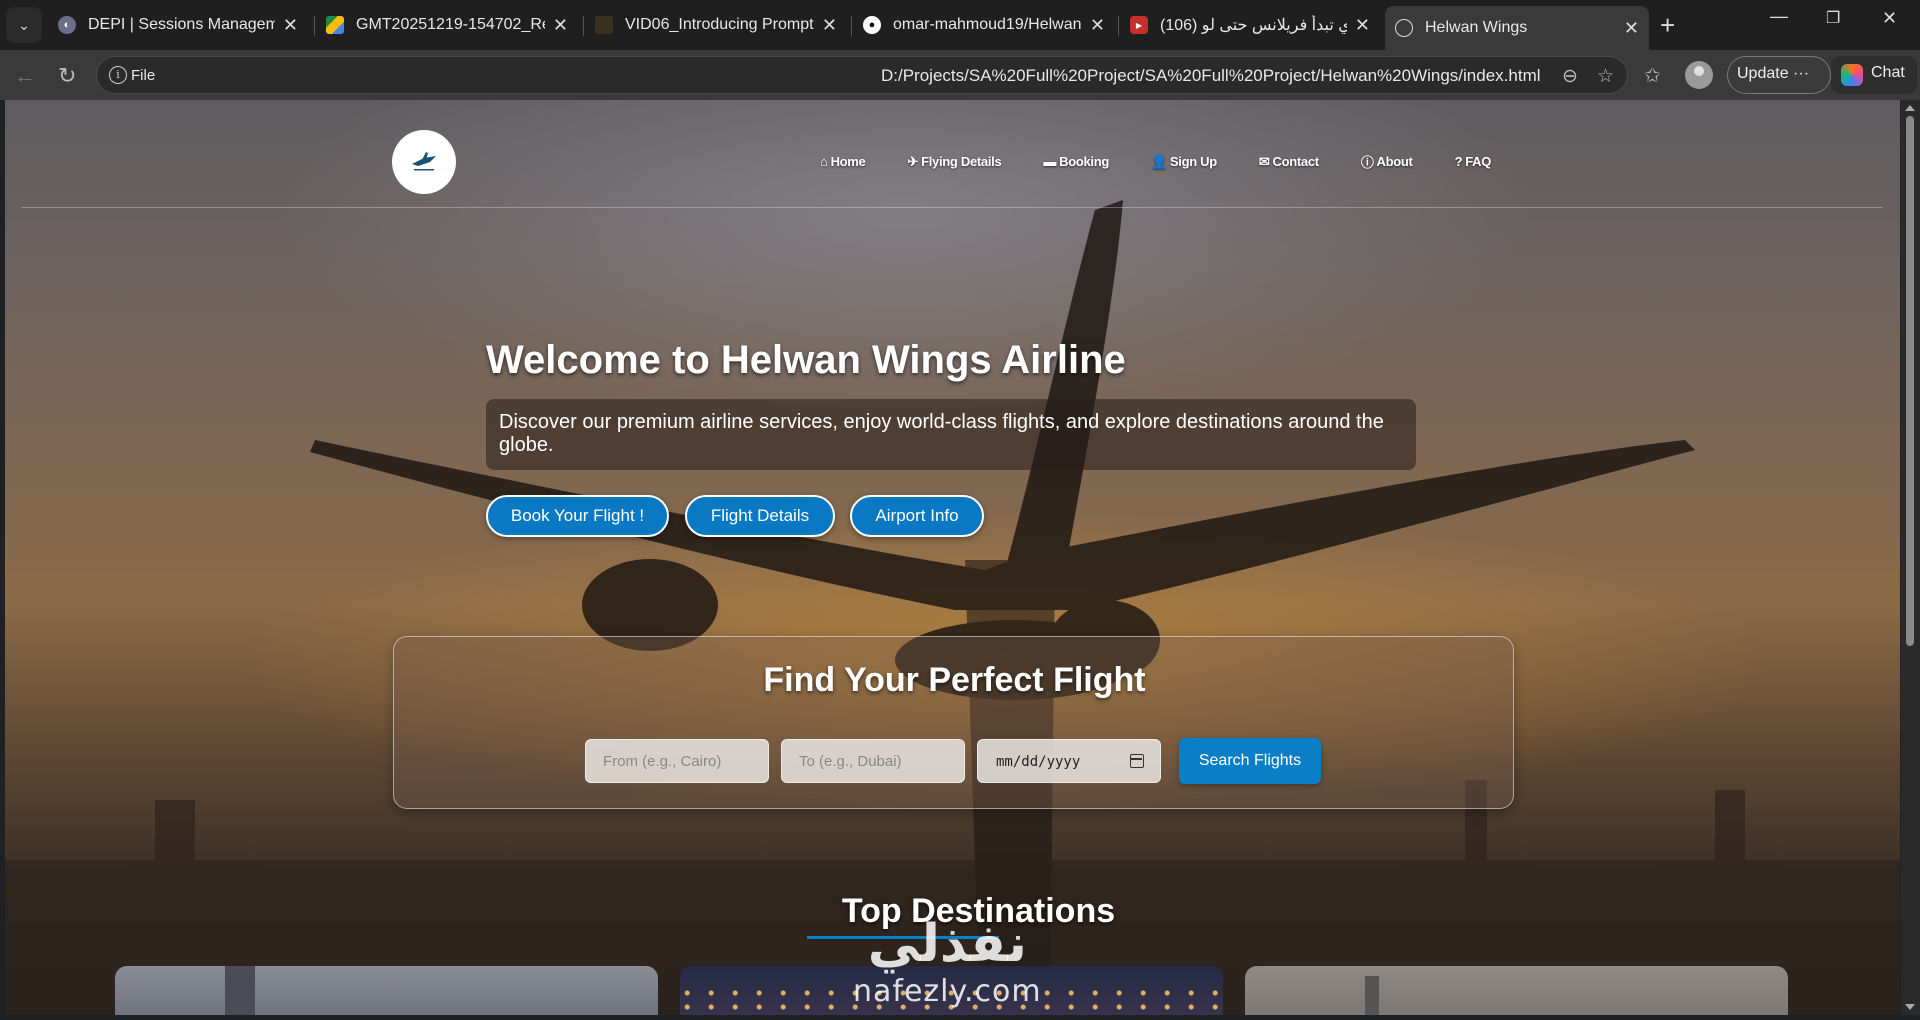 The height and width of the screenshot is (1020, 1920). I want to click on airline-logo-icon, so click(424, 161).